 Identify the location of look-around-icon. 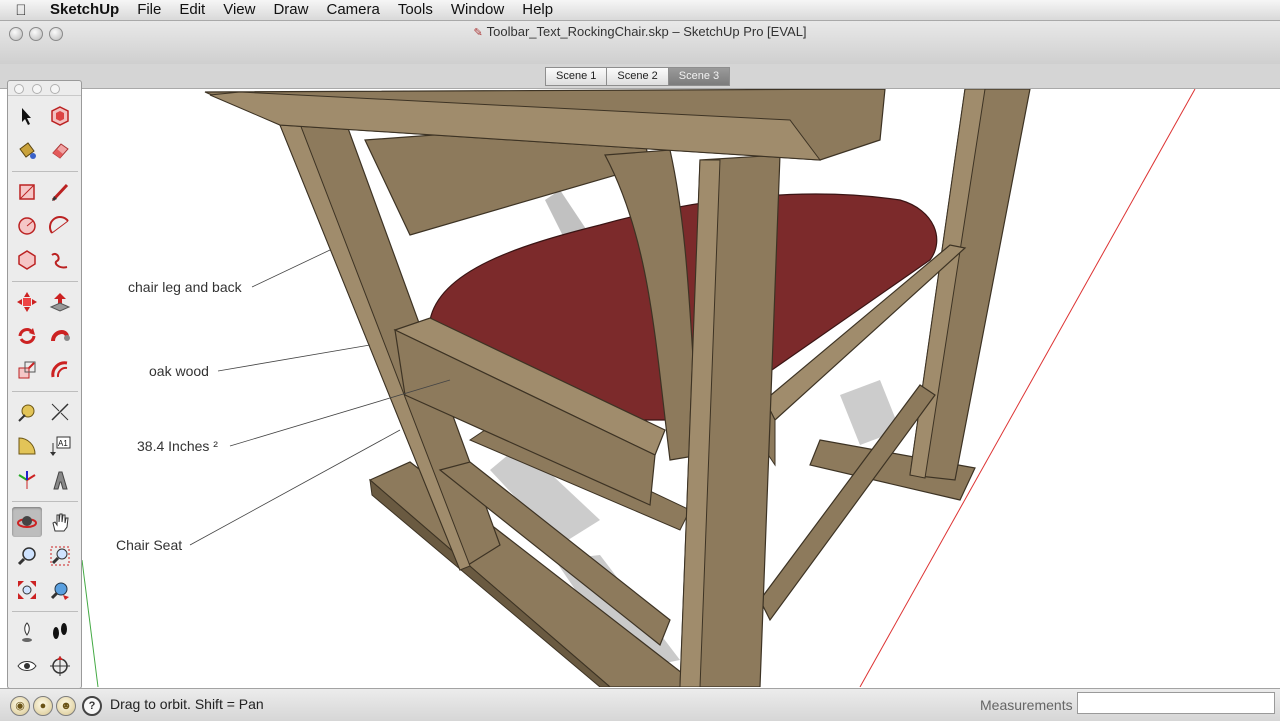
(27, 666).